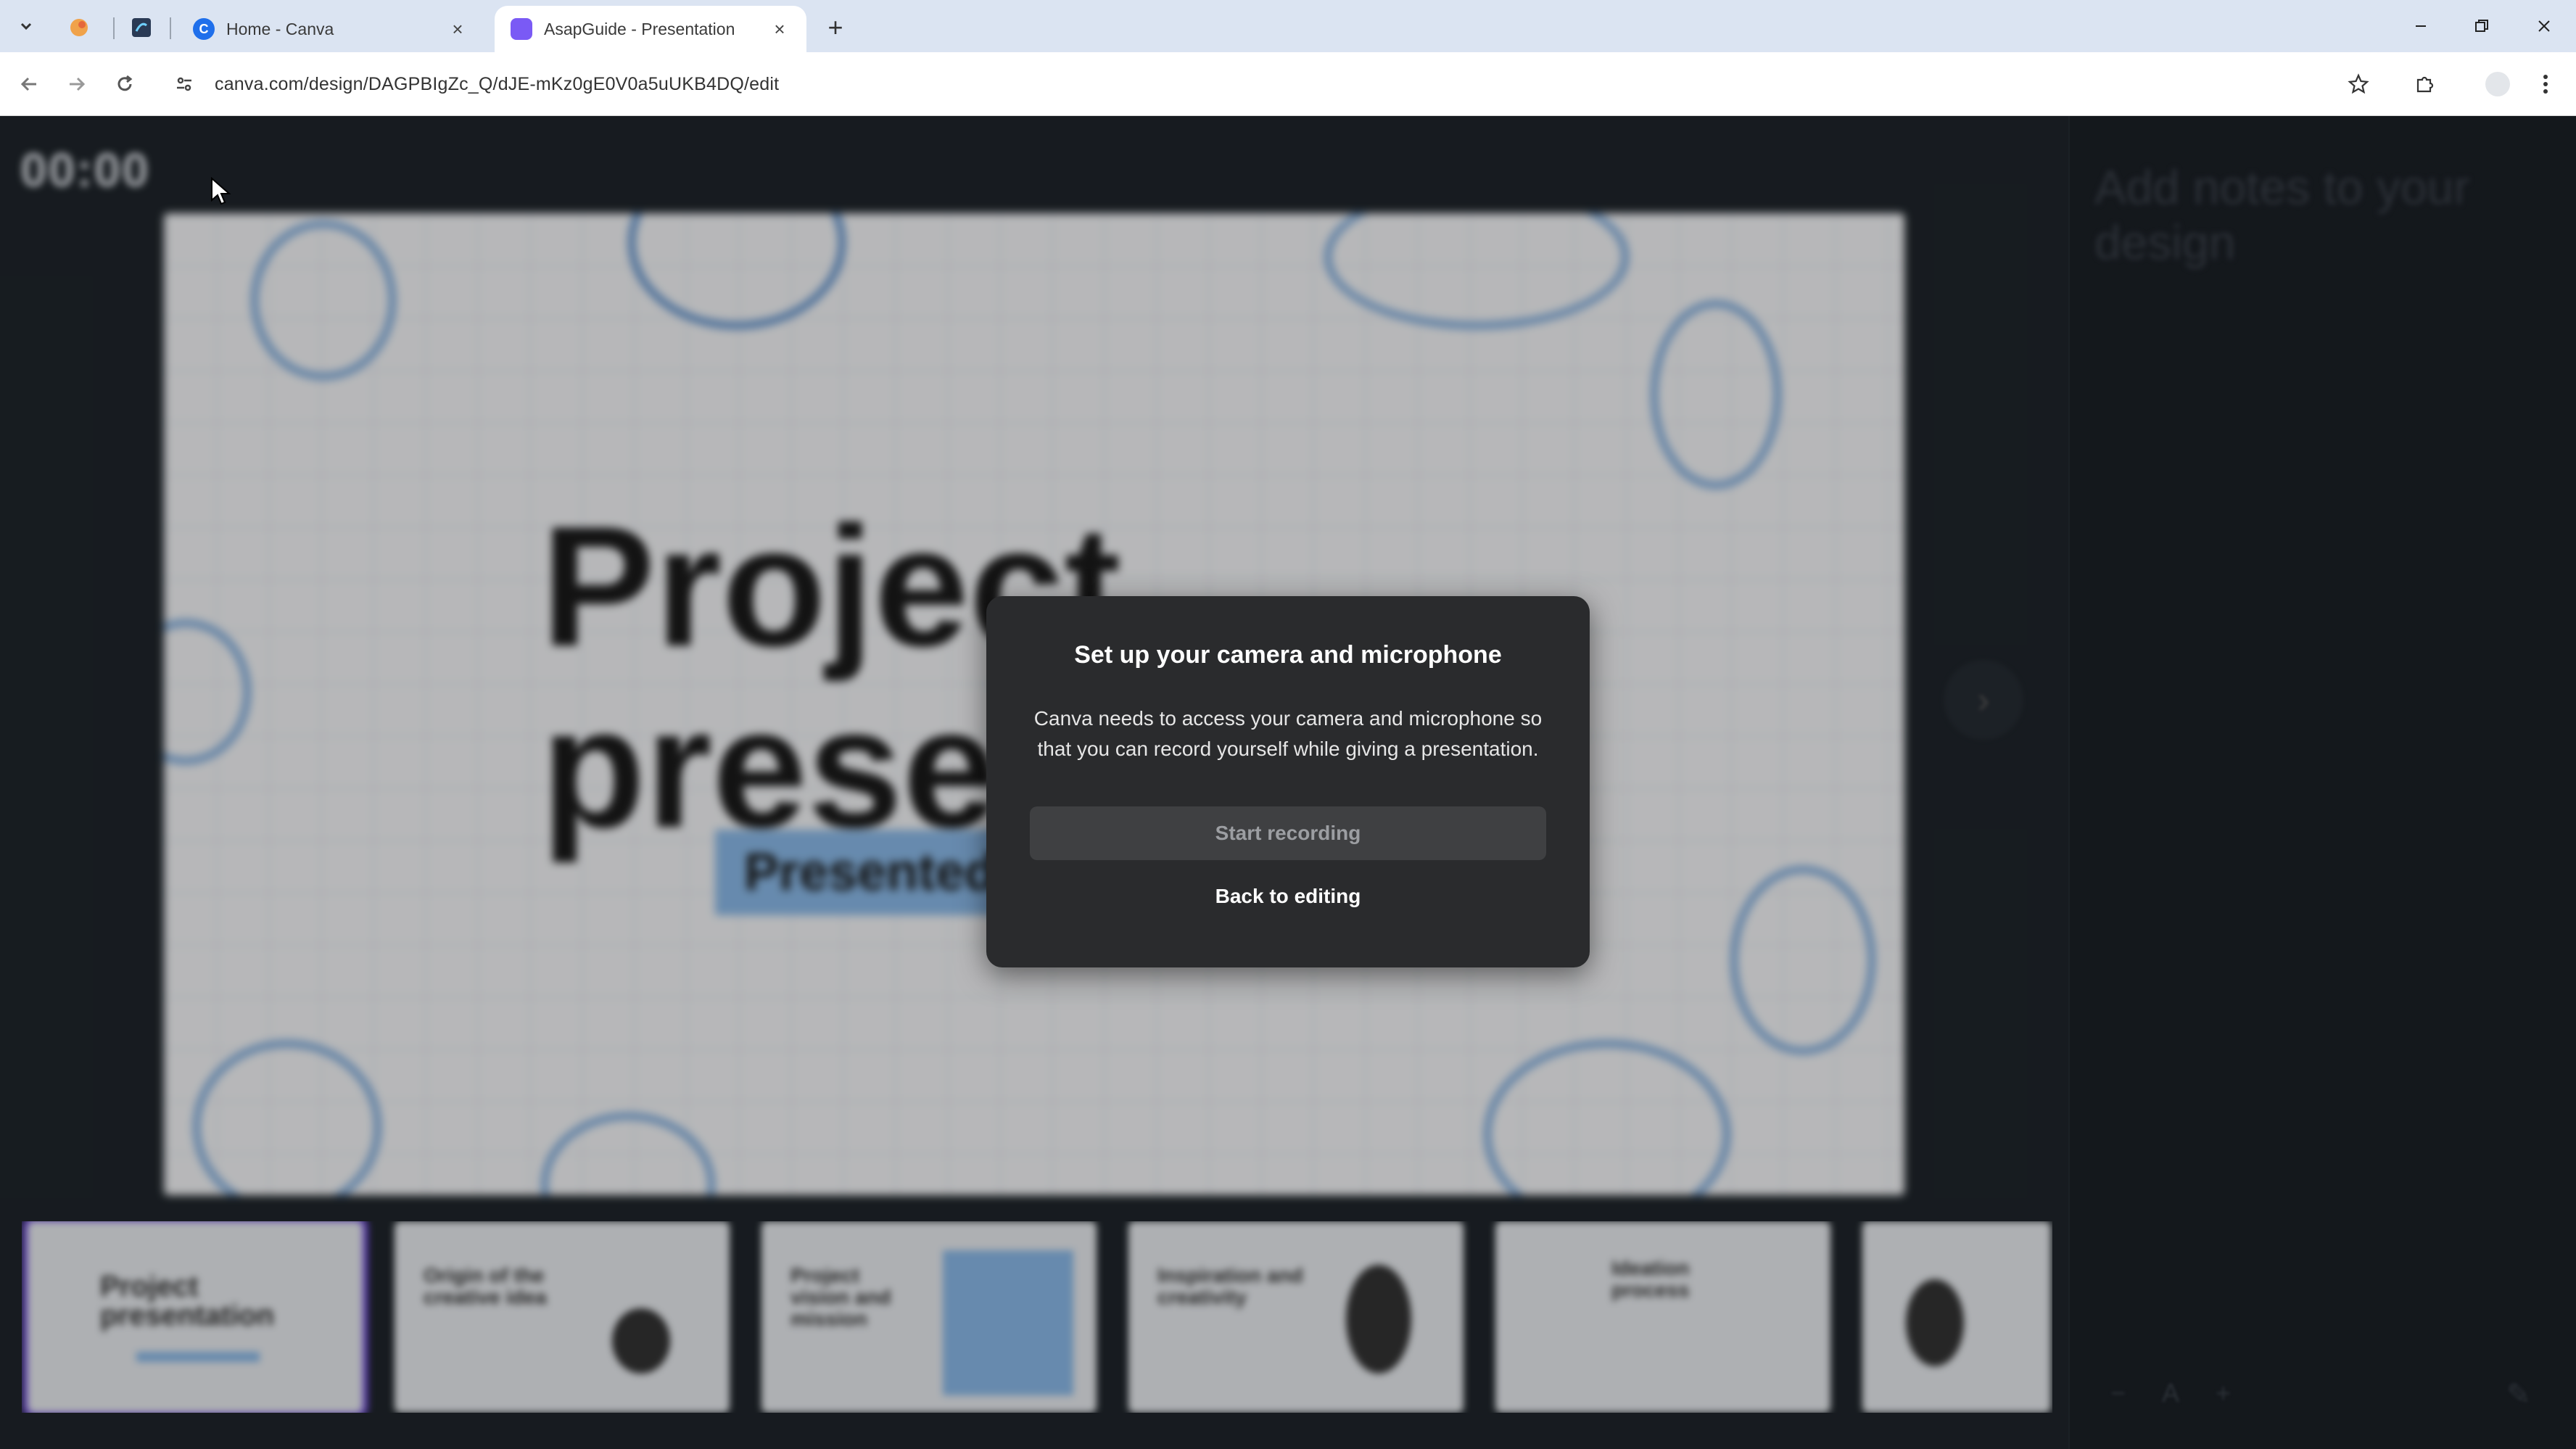 The width and height of the screenshot is (2576, 1449). I want to click on canva-icon: C, so click(204, 29).